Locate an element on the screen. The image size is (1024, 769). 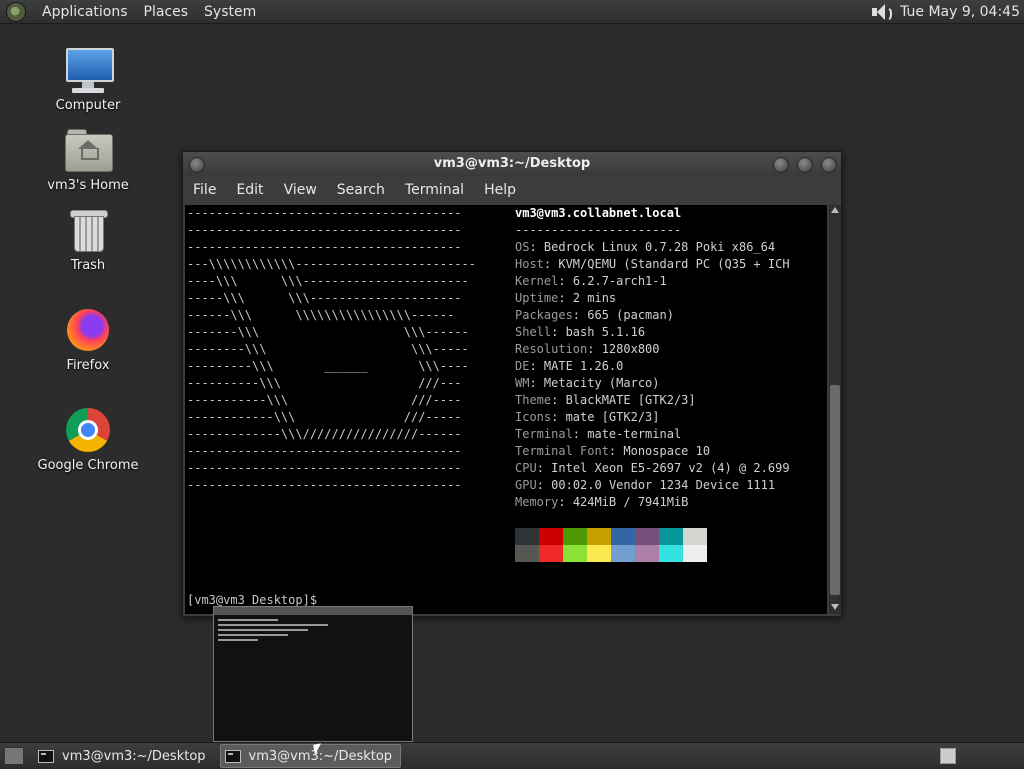
info-value: 00:02.0 Vendor 1234 Device 1111 is located at coordinates (663, 485).